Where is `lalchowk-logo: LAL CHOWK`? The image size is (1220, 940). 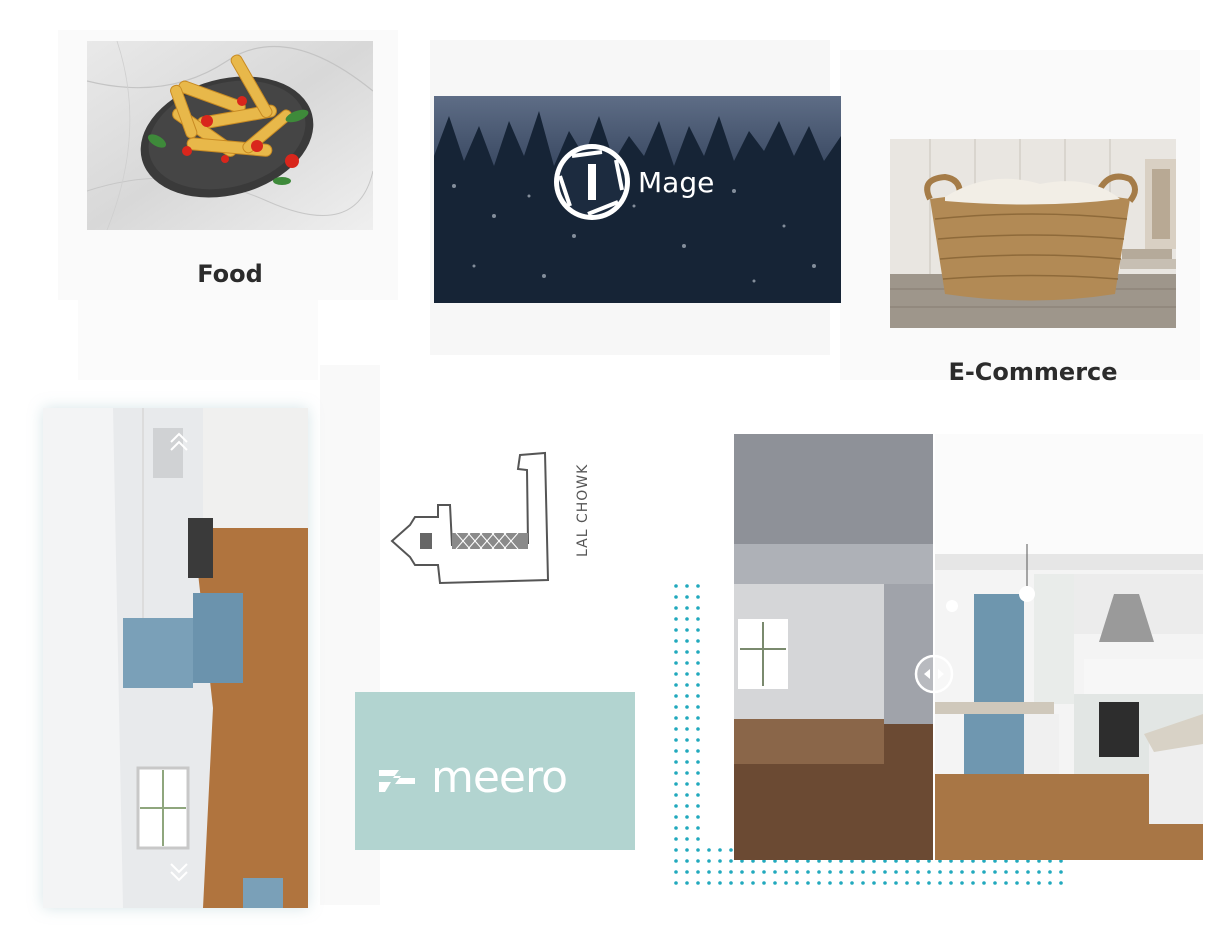 lalchowk-logo: LAL CHOWK is located at coordinates (490, 517).